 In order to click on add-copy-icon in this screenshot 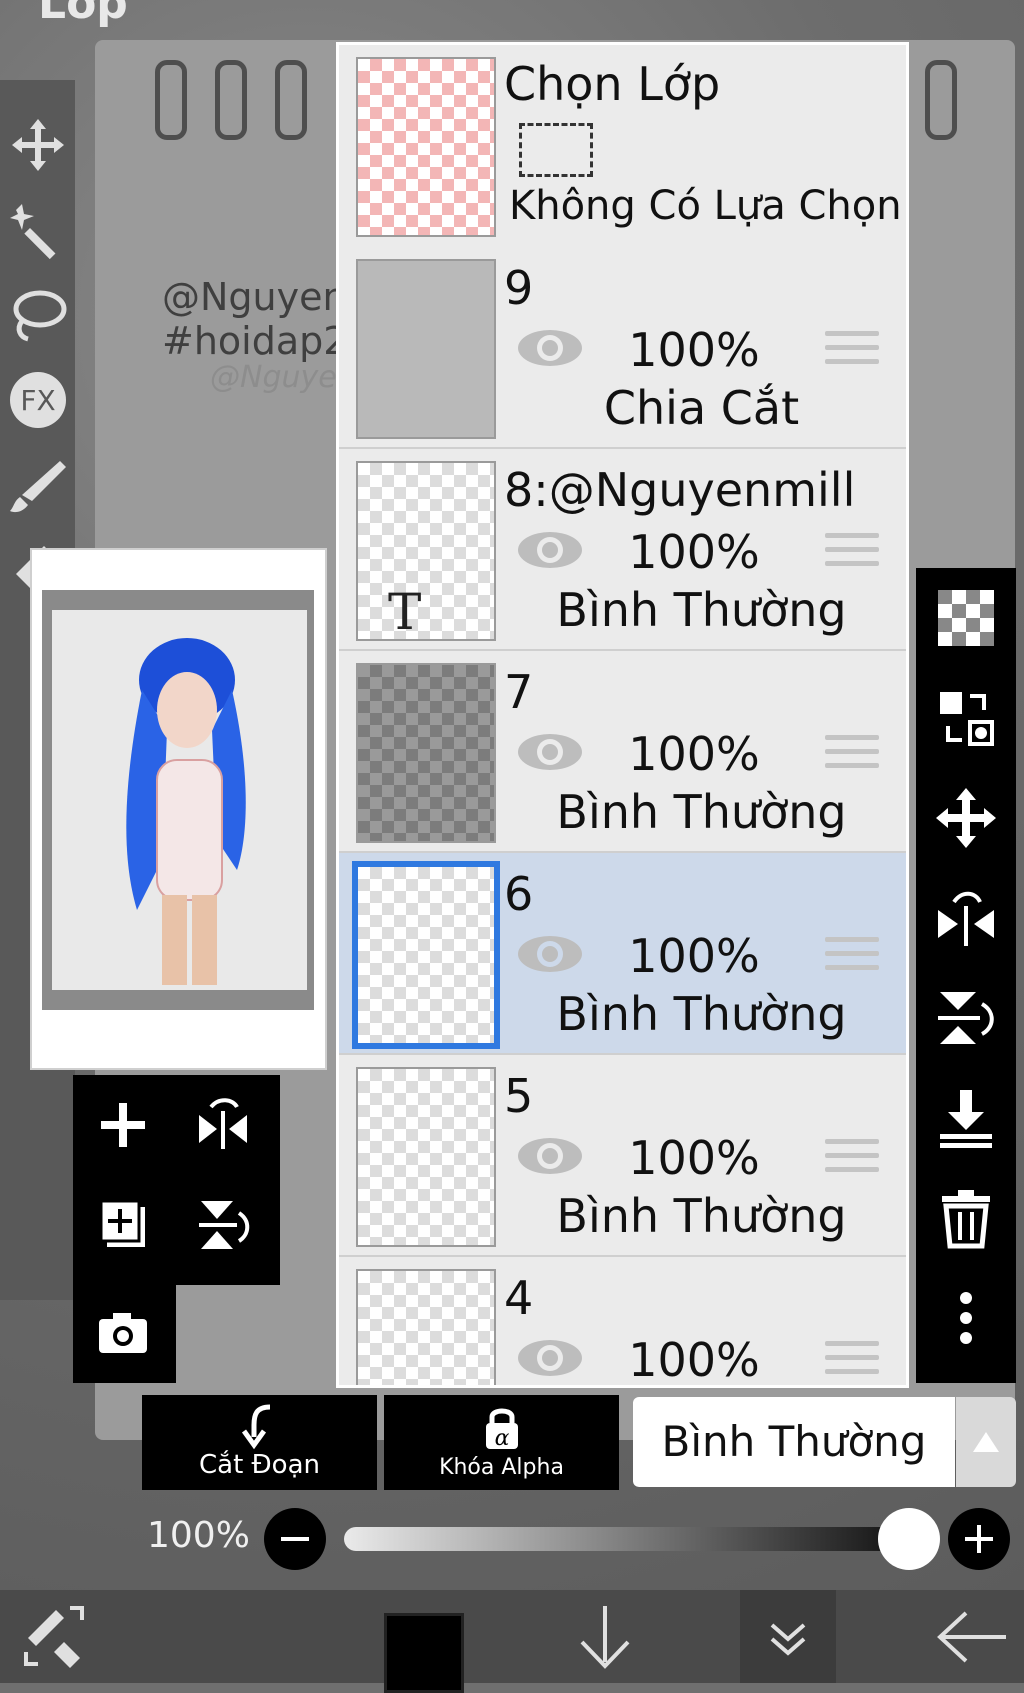, I will do `click(122, 1223)`.